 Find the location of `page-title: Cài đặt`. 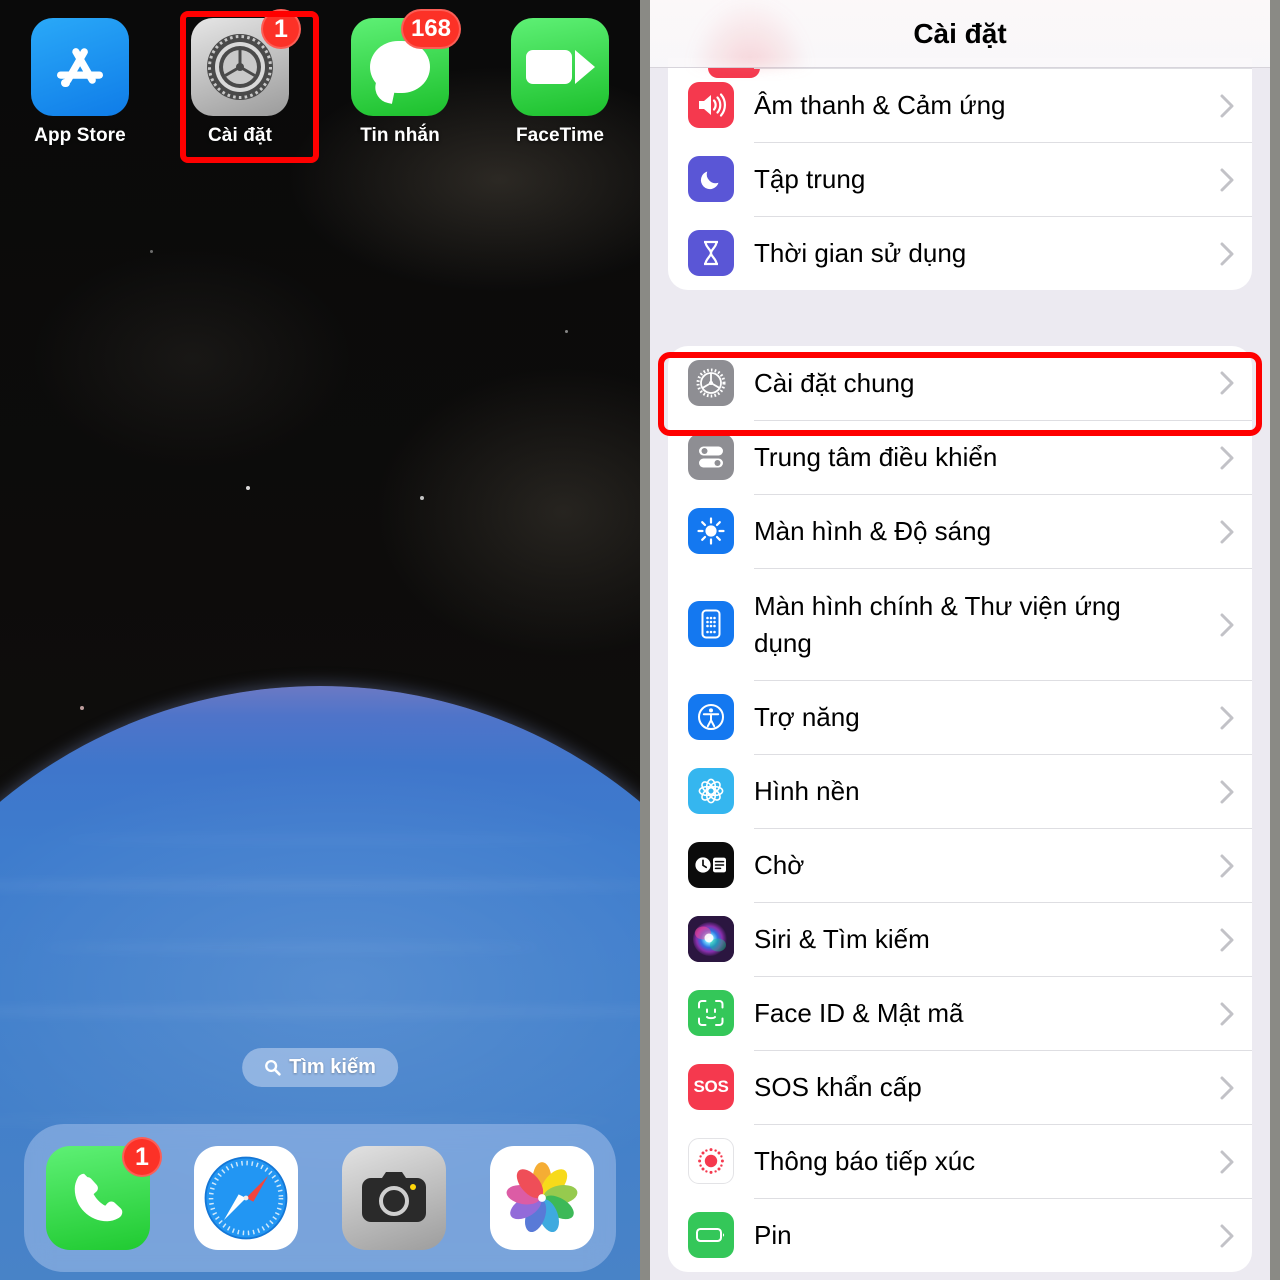

page-title: Cài đặt is located at coordinates (960, 33).